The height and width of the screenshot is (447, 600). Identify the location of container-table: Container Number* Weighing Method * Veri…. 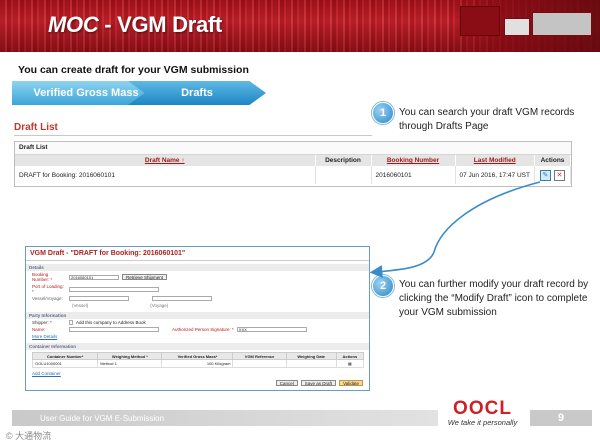
(198, 360).